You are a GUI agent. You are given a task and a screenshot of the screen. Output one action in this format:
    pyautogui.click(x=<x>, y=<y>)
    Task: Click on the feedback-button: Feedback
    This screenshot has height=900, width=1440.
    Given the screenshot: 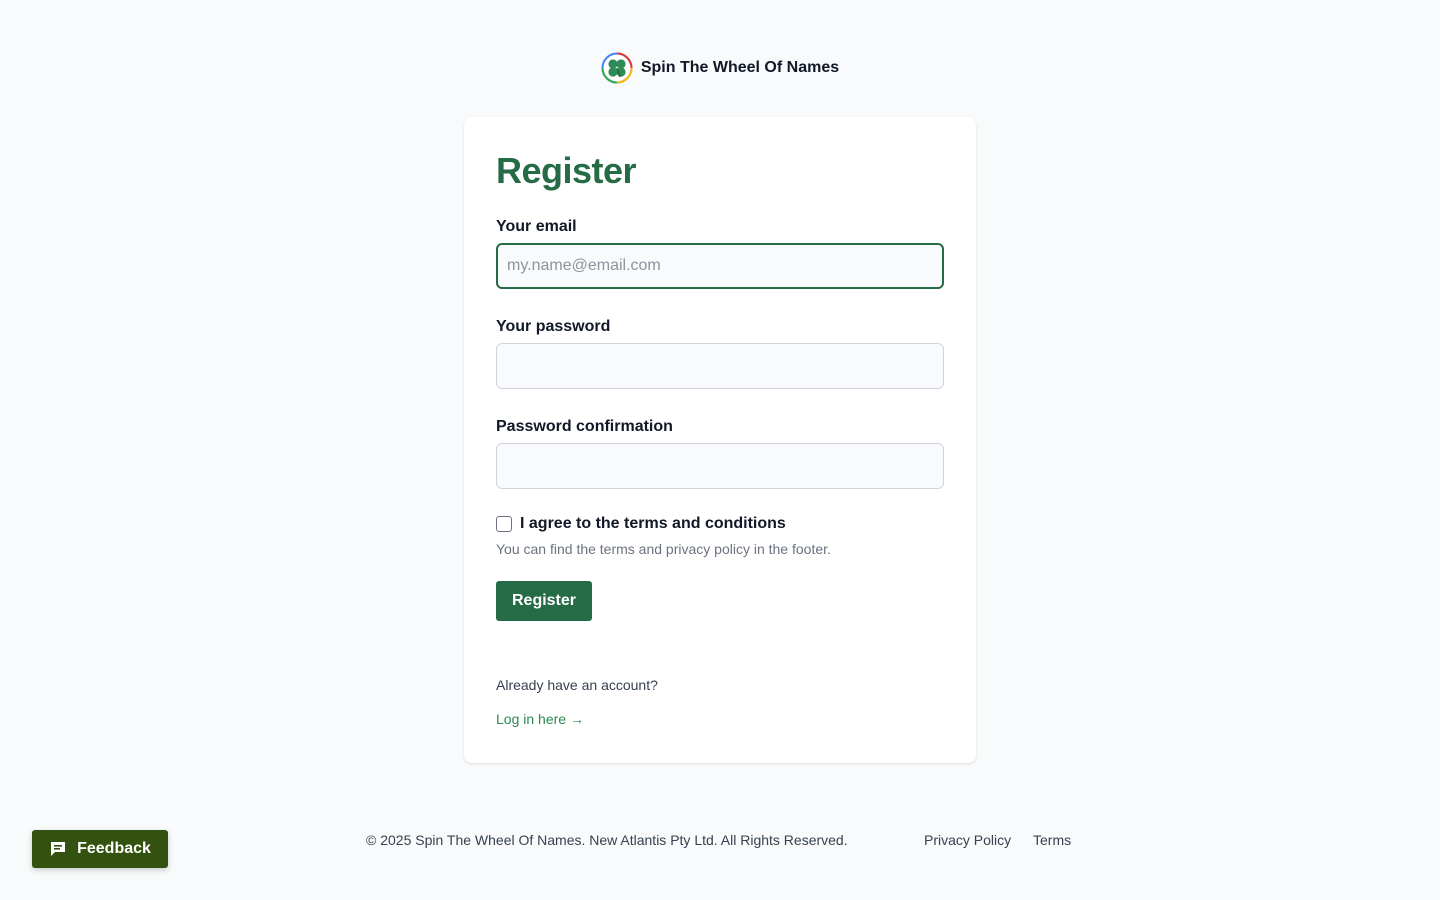 What is the action you would take?
    pyautogui.click(x=100, y=849)
    